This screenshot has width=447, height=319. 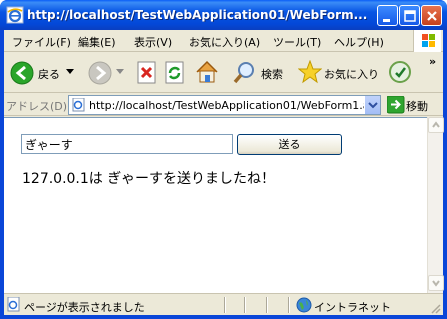 What do you see at coordinates (127, 144) in the screenshot?
I see `name-input` at bounding box center [127, 144].